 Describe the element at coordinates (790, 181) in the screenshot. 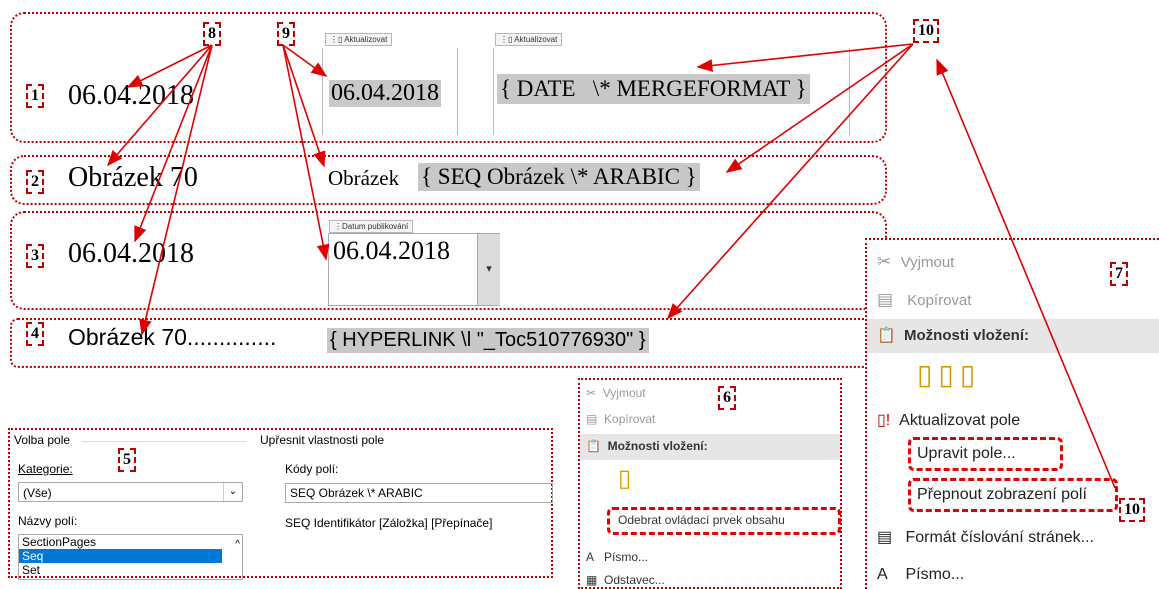

I see `arrow-10-to-hyperlink-code` at that location.